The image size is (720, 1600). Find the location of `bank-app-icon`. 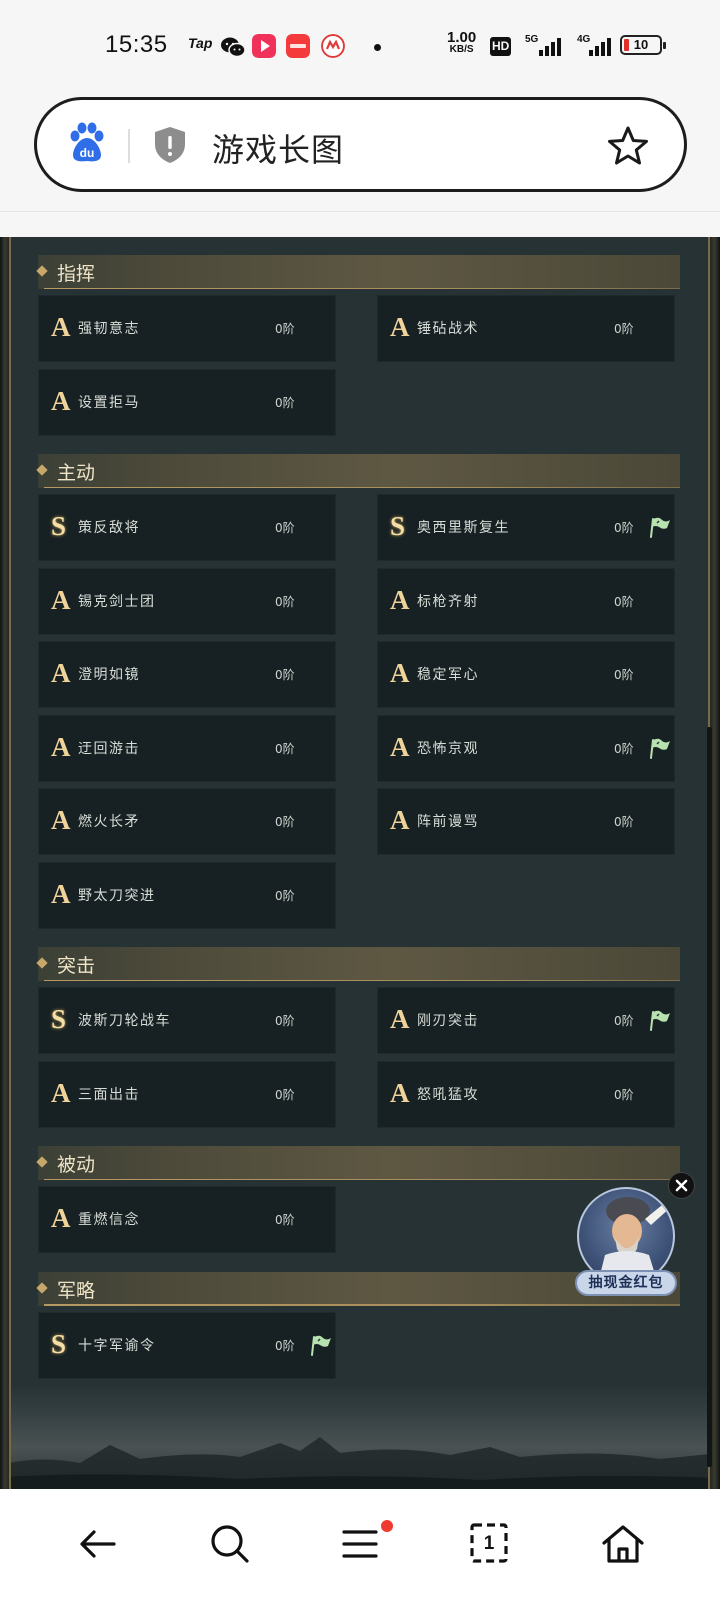

bank-app-icon is located at coordinates (333, 46).